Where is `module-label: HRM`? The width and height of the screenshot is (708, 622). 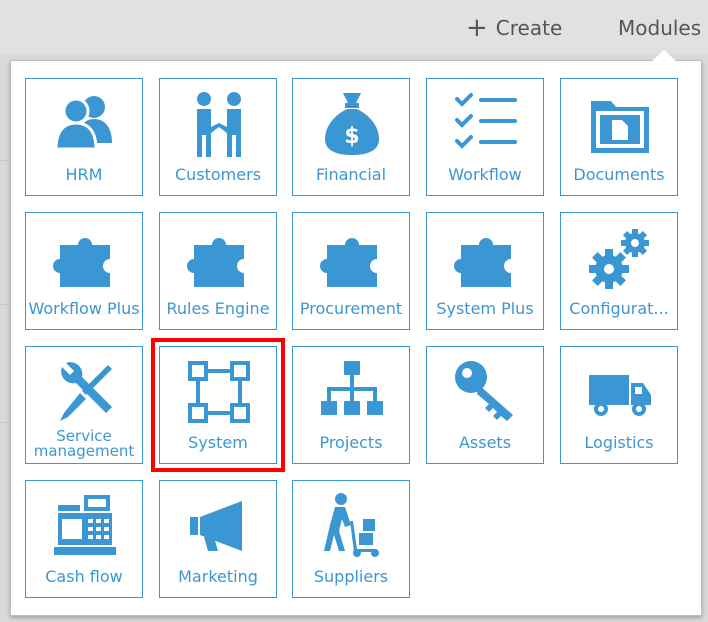 module-label: HRM is located at coordinates (84, 174).